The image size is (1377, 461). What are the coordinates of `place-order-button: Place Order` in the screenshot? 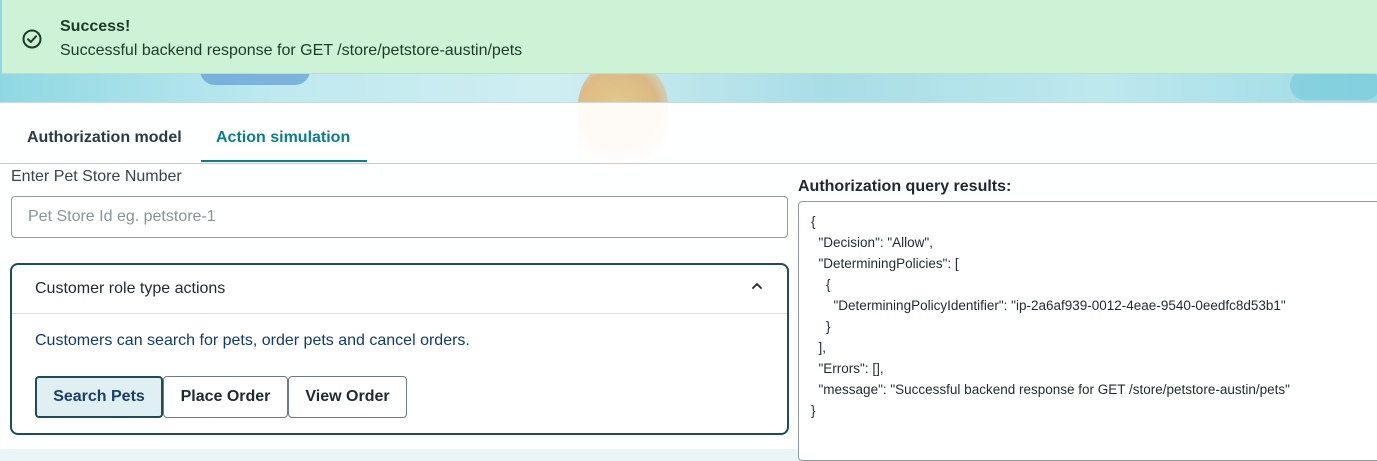 It's located at (225, 397).